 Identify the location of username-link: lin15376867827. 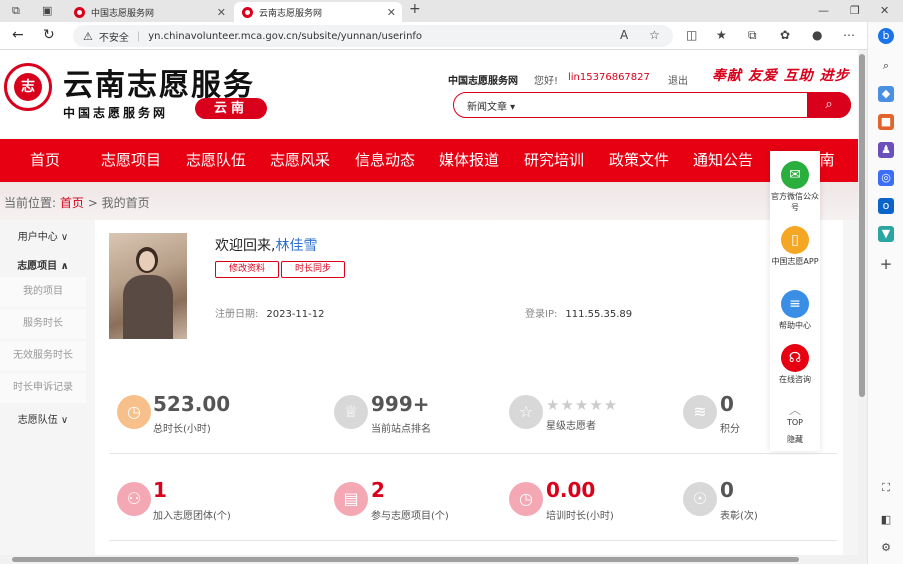
(609, 77).